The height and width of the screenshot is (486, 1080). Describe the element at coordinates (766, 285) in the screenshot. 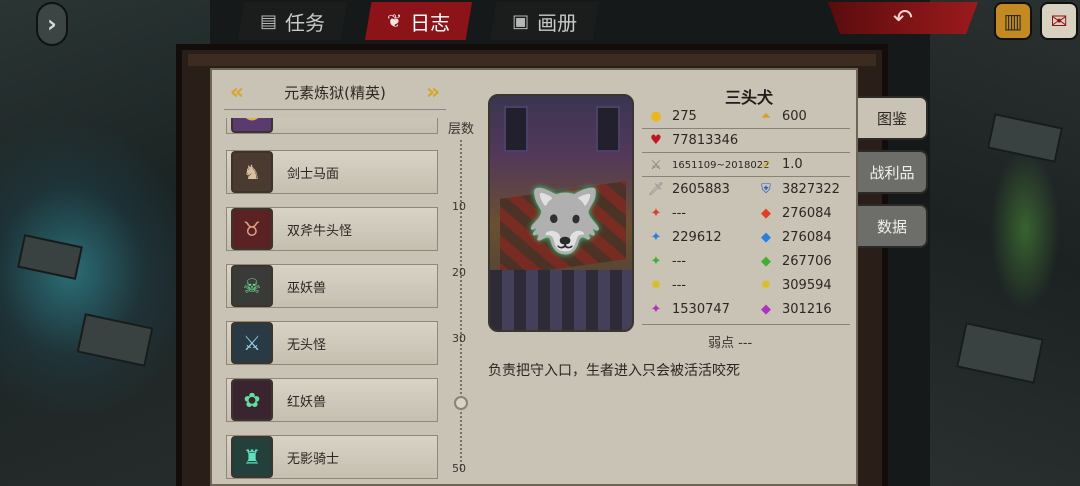

I see `light-resist-icon: ✹` at that location.